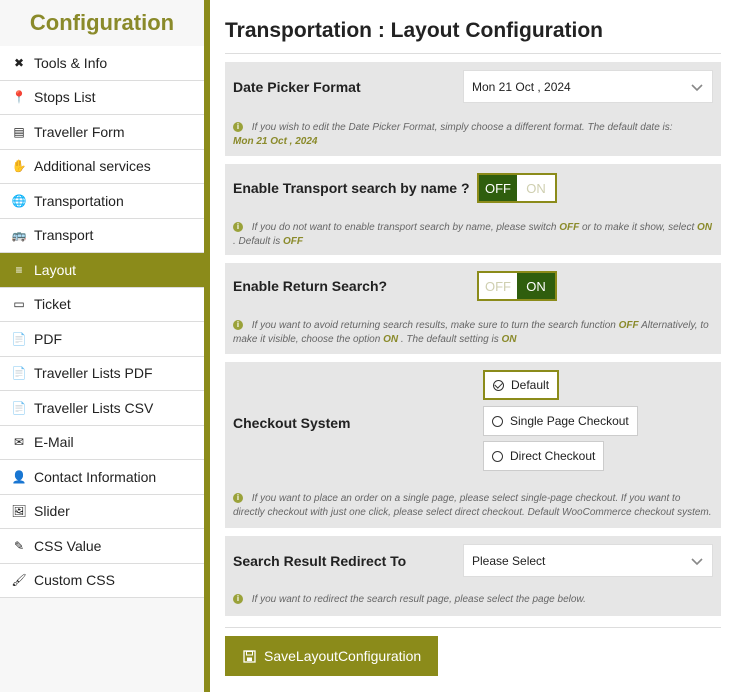  Describe the element at coordinates (92, 166) in the screenshot. I see `sidebar-item-label: Additional services` at that location.